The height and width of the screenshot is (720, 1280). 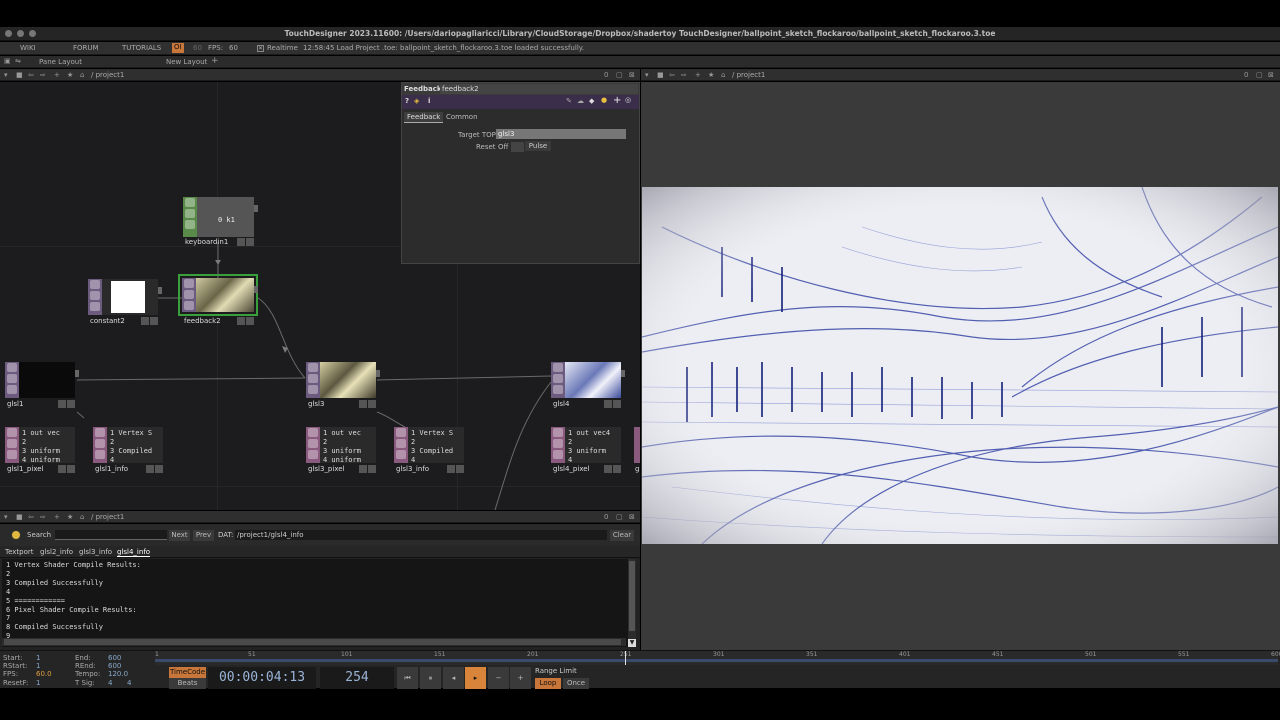 I want to click on node-label: glsl1_pixel, so click(x=25, y=469).